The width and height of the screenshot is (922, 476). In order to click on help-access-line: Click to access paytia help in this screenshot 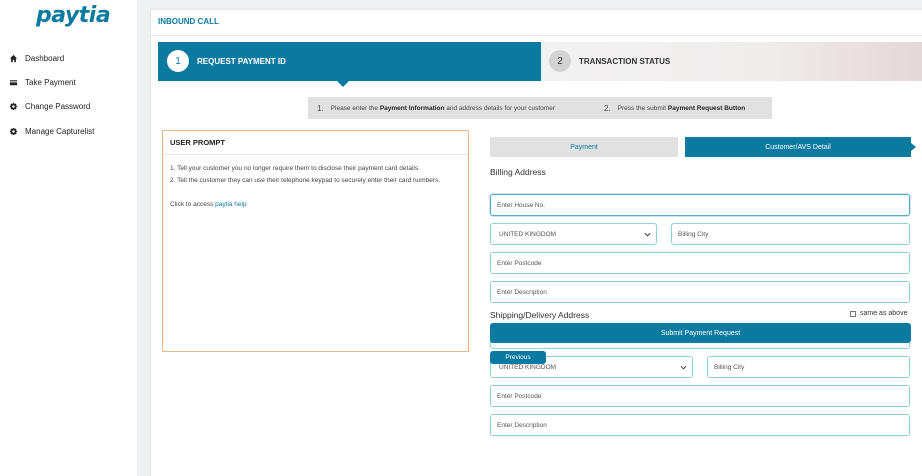, I will do `click(208, 204)`.